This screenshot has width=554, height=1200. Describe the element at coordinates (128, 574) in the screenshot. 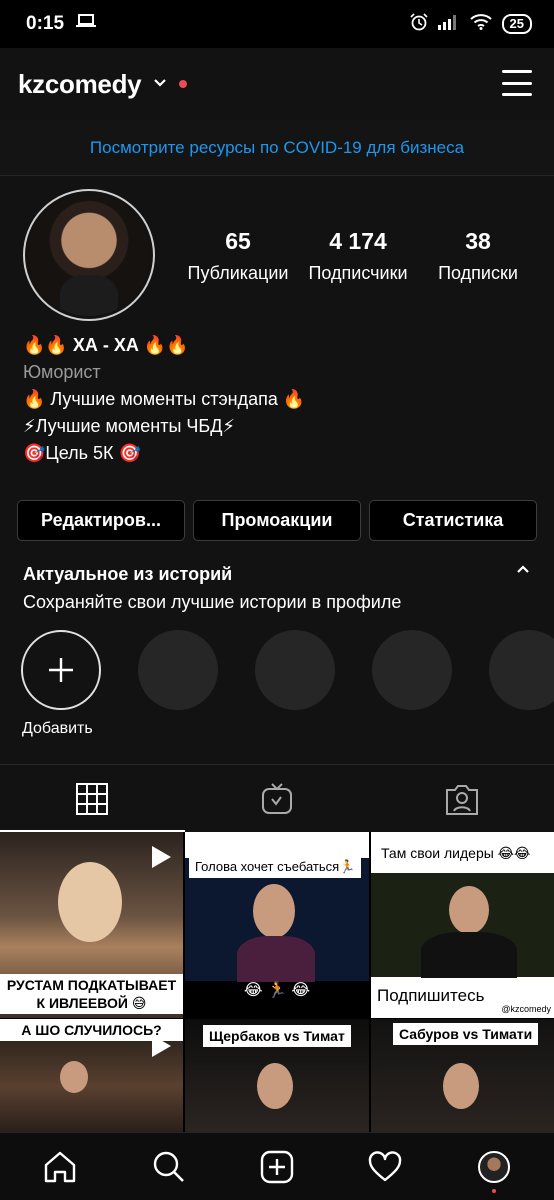

I see `highlights-title: Актуальное из историй` at that location.